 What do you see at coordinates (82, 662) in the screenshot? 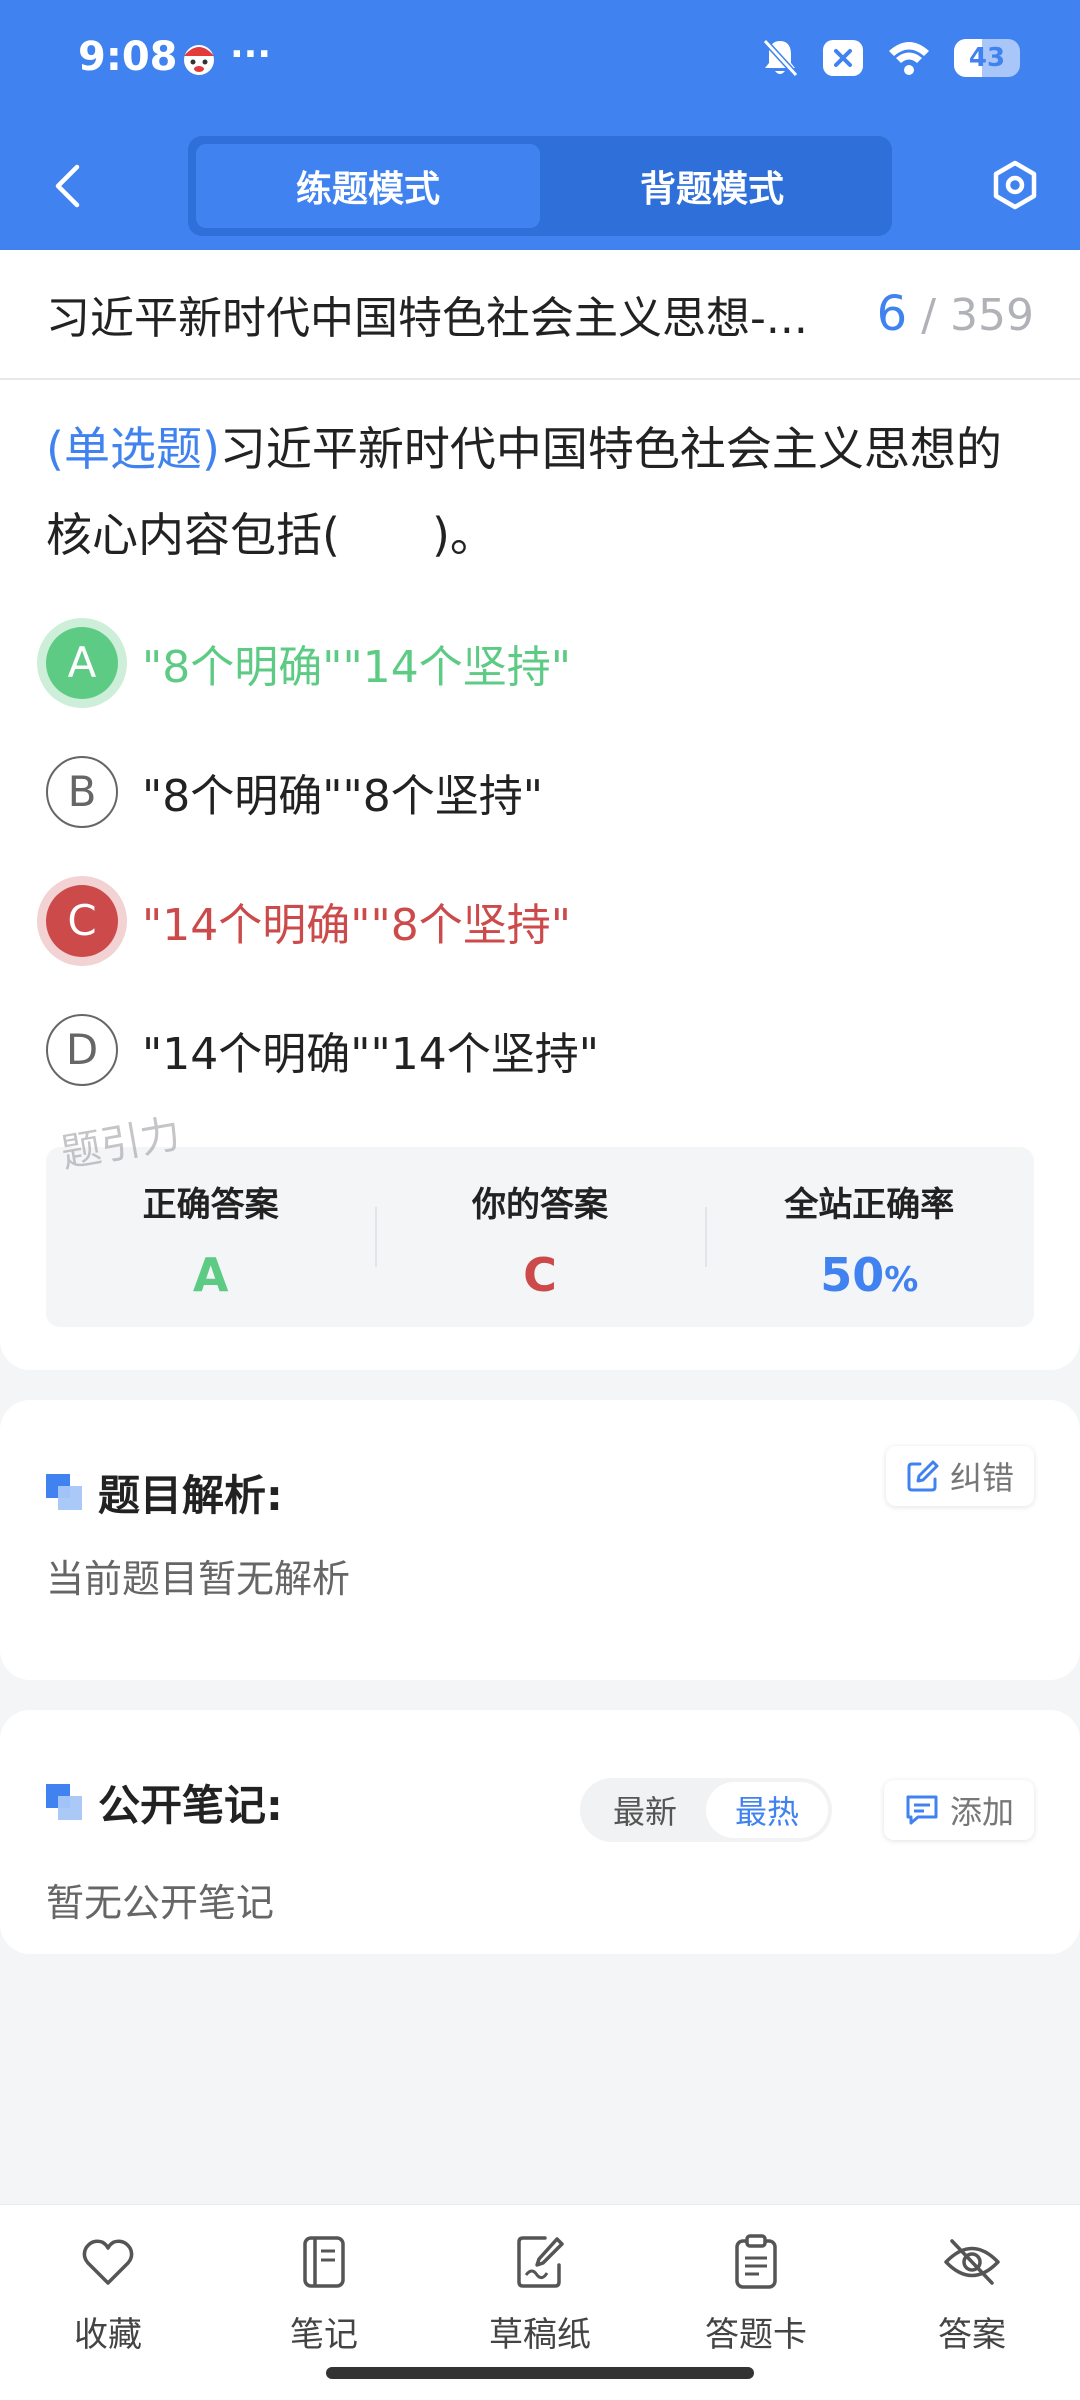
I see `option-a-letter: A` at bounding box center [82, 662].